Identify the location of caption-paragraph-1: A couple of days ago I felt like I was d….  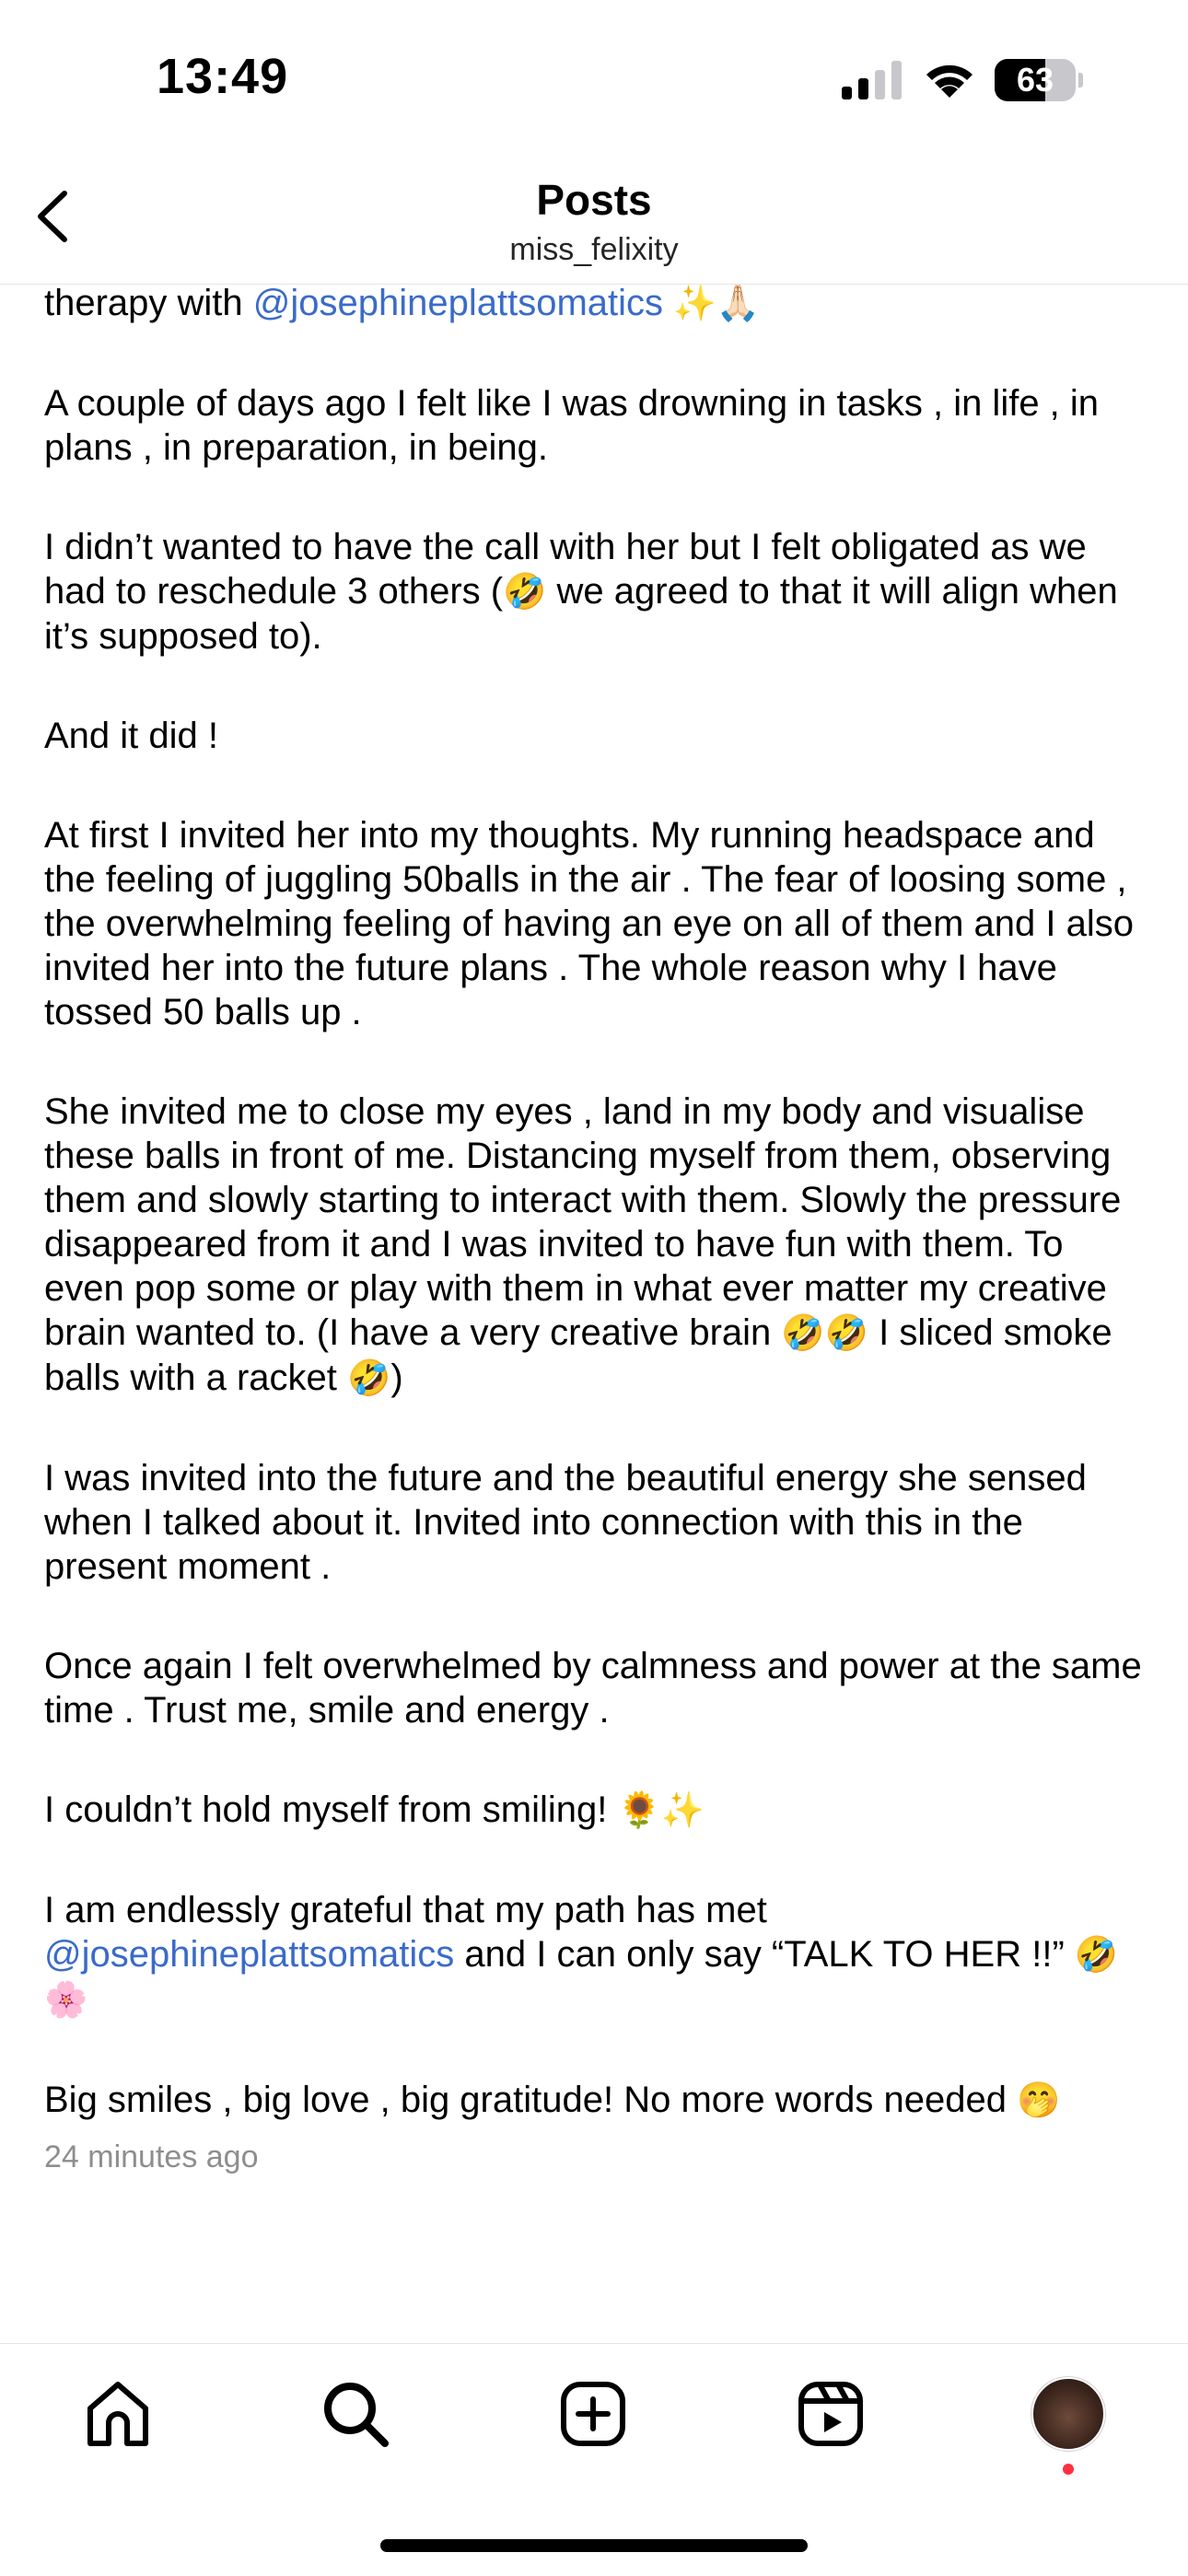
(572, 425).